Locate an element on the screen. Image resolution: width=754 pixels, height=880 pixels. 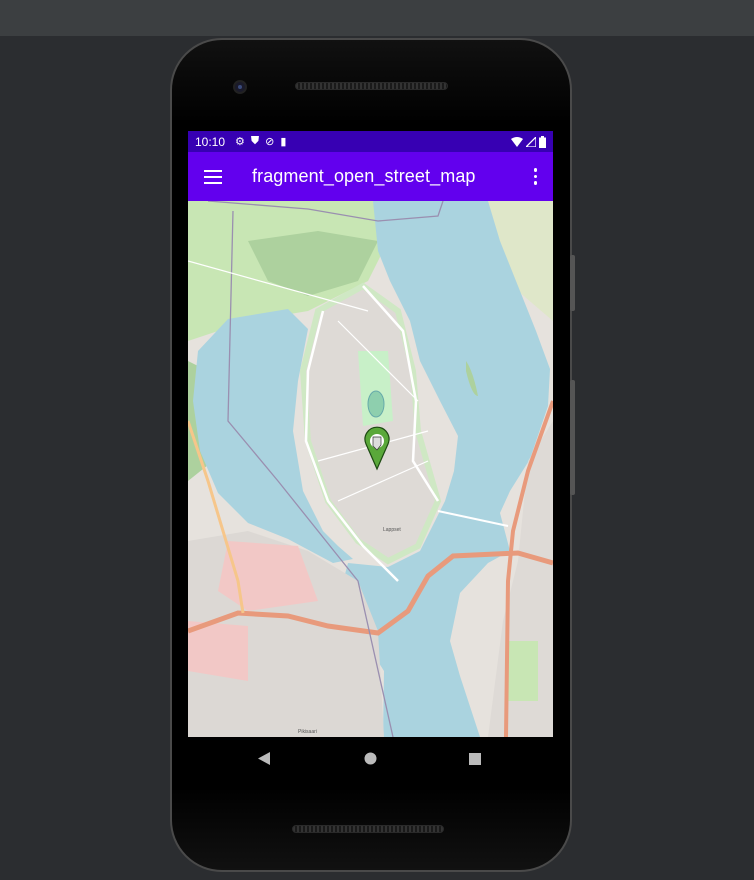
bottom-speaker is located at coordinates (368, 829).